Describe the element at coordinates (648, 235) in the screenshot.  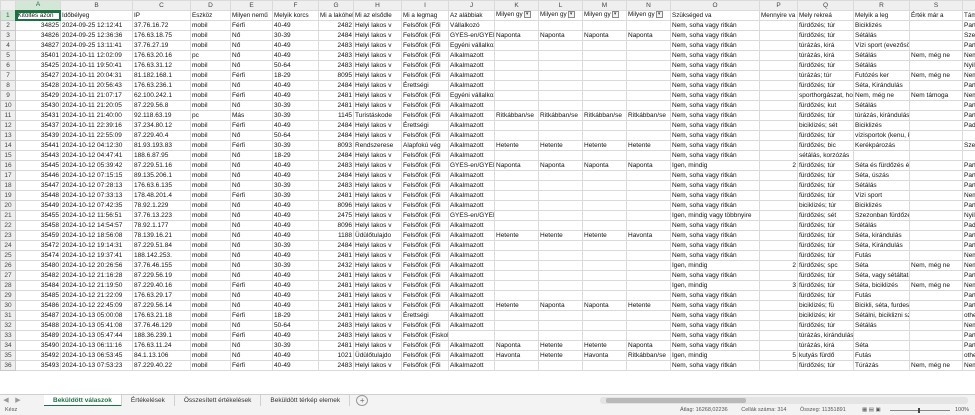
I see `cell: Havonta` at that location.